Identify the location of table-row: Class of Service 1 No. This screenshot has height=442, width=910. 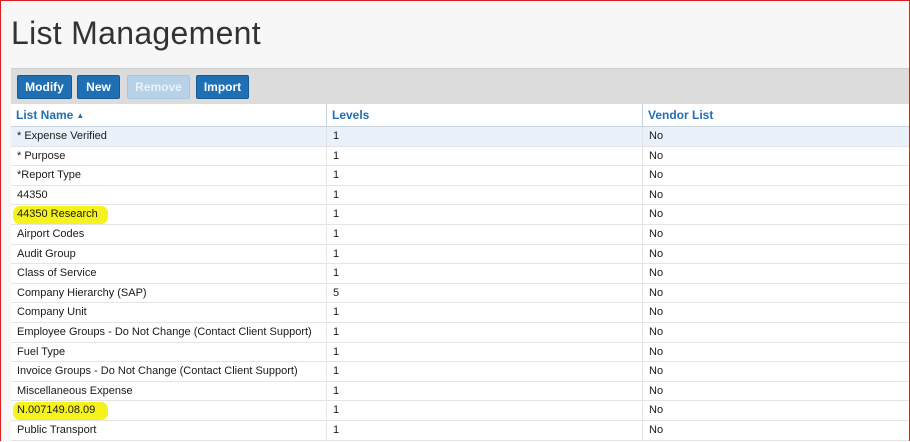
(460, 274).